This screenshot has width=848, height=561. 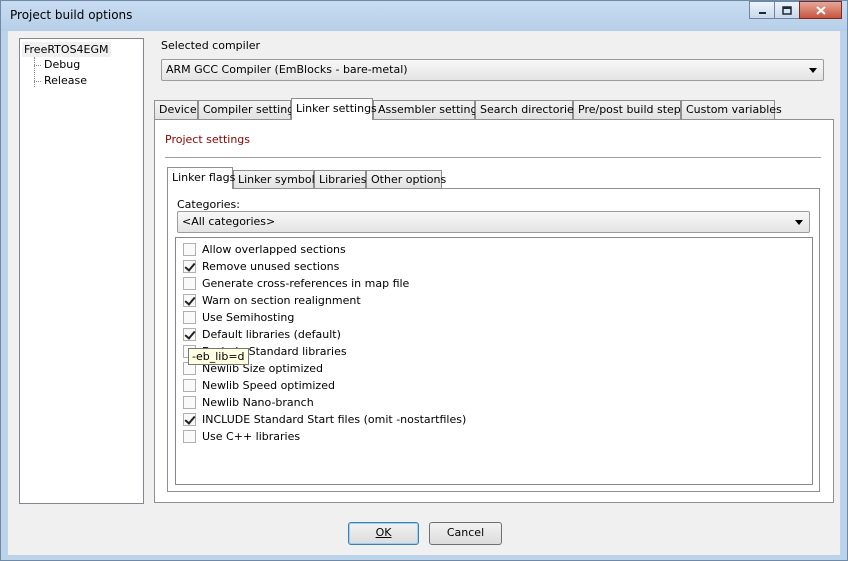 I want to click on tab-custom-variables: Custom variables, so click(x=731, y=109).